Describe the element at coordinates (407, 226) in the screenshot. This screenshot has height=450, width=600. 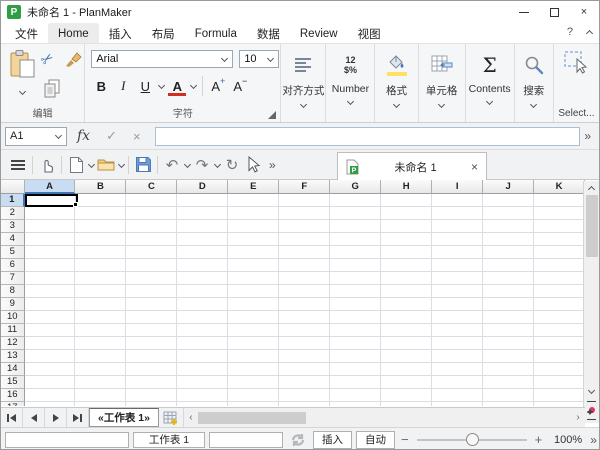
I see `cell-H3` at that location.